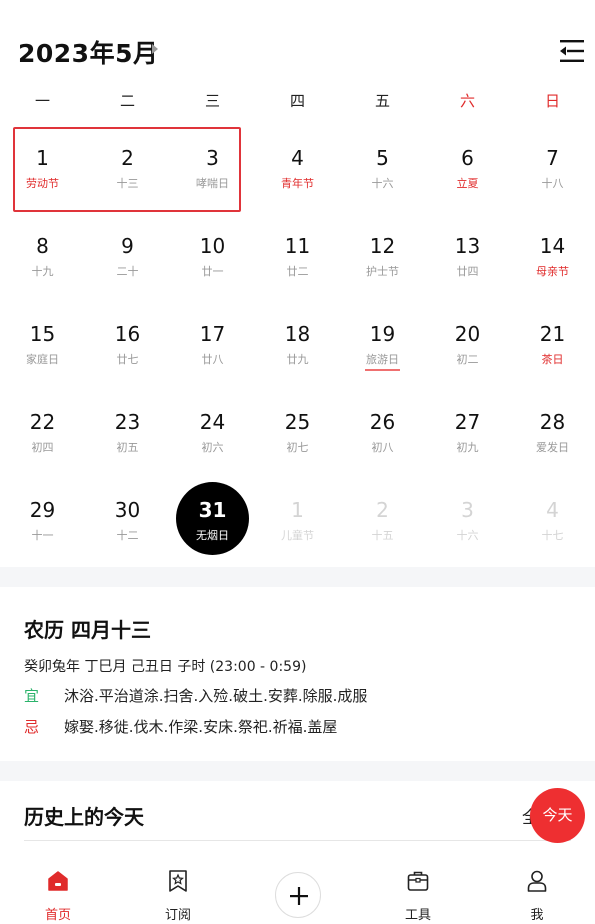  I want to click on day-cell: 20 初二, so click(467, 350).